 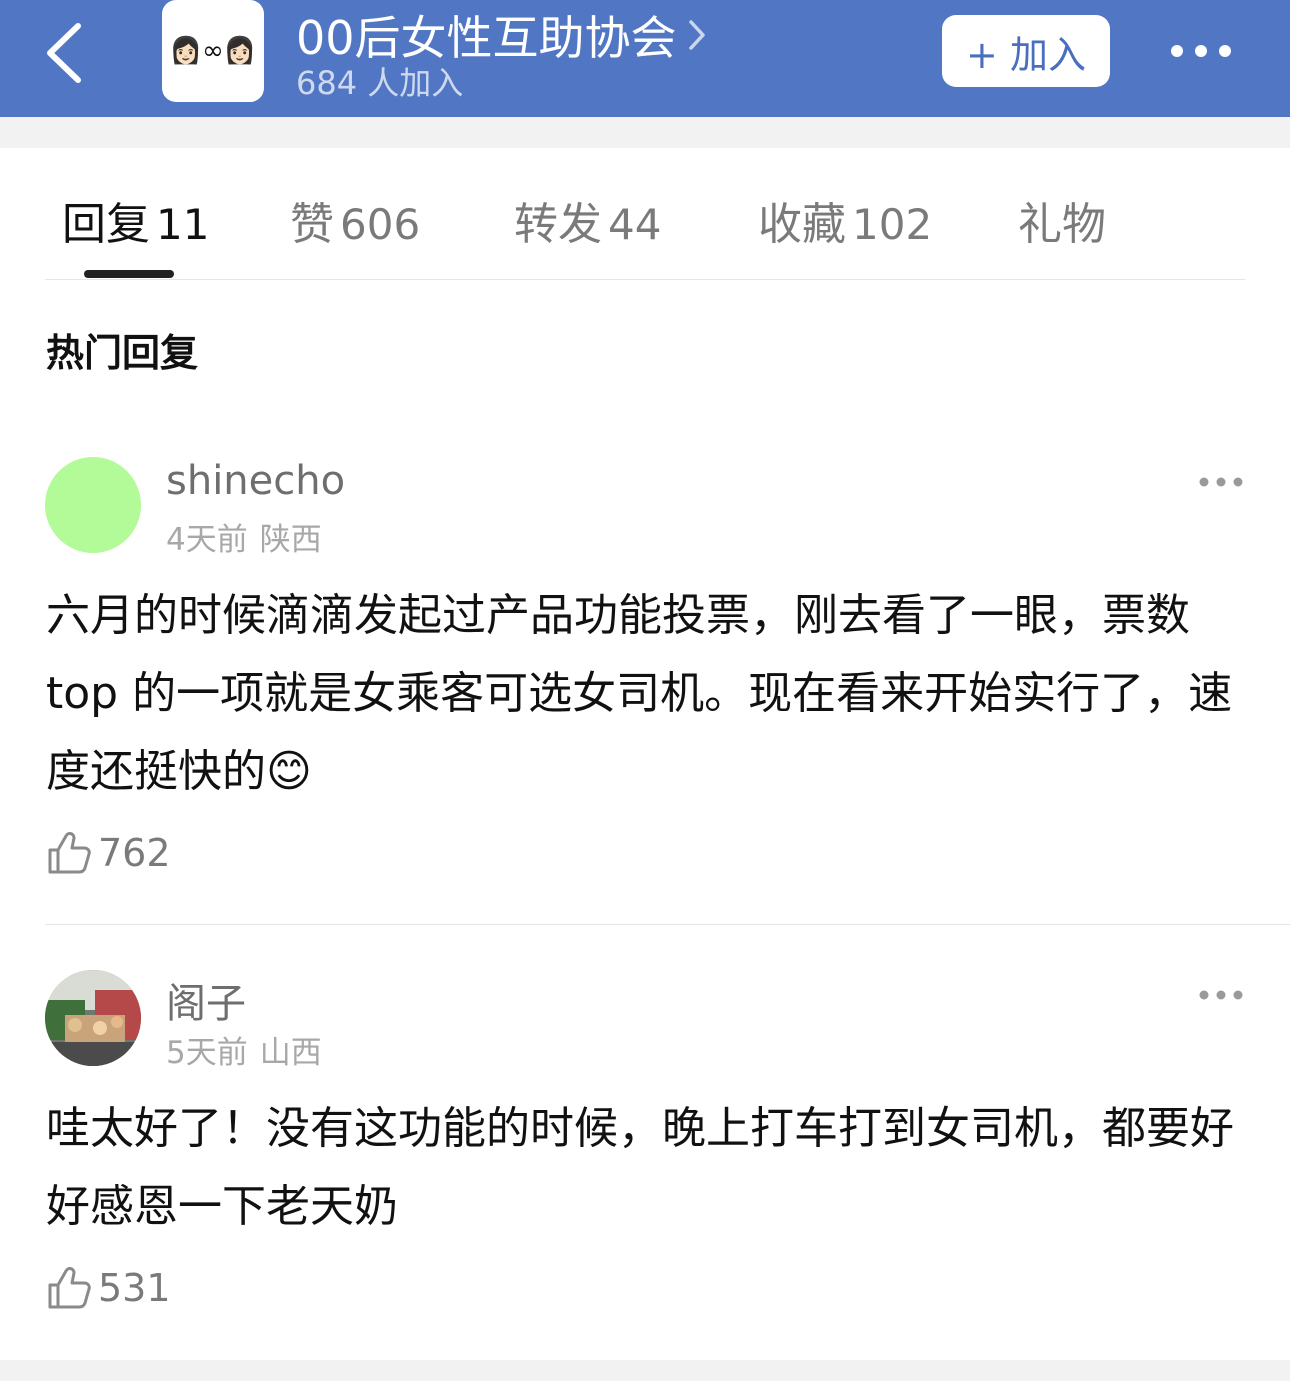 I want to click on bottom-separator, so click(x=645, y=1370).